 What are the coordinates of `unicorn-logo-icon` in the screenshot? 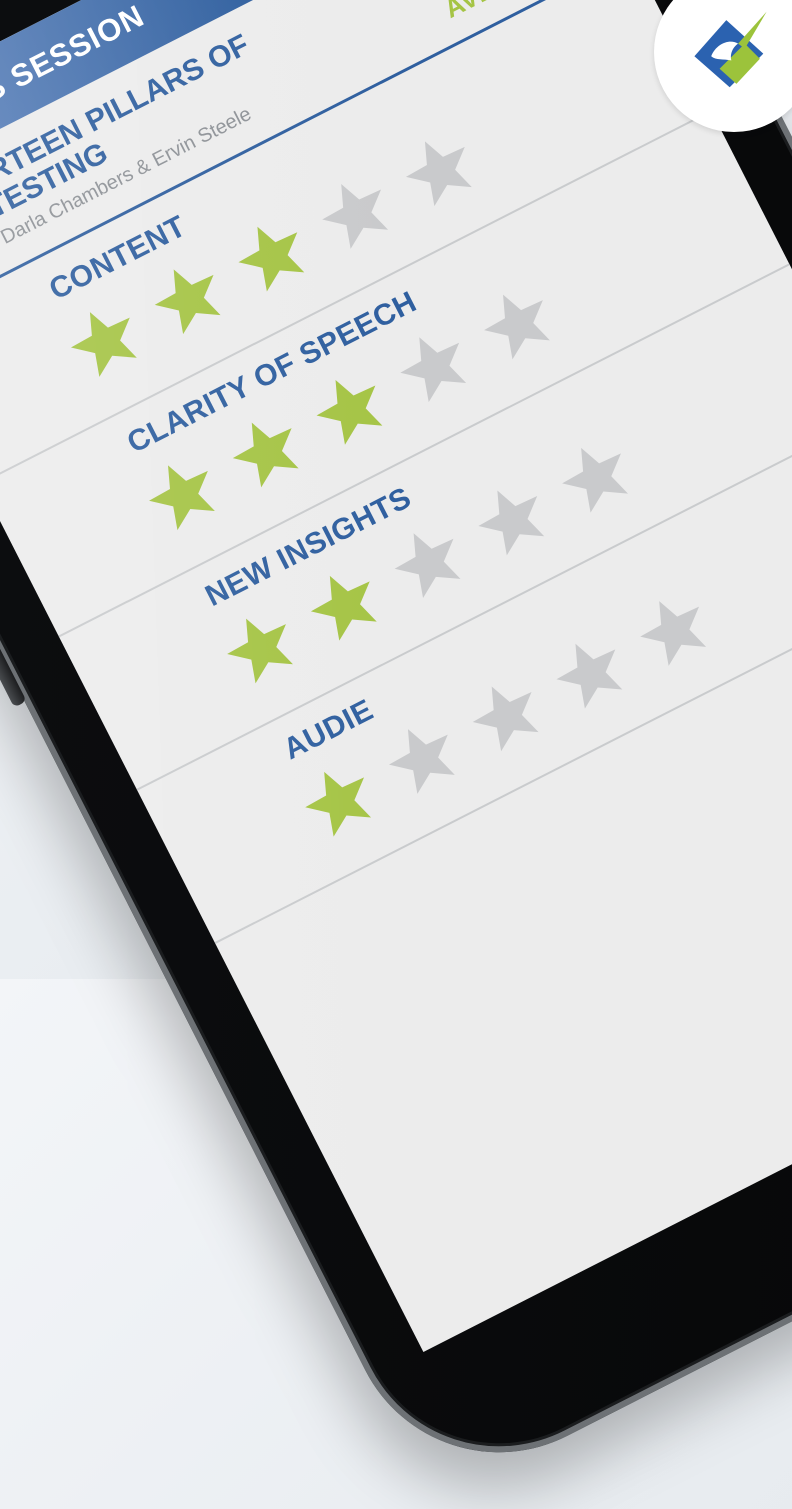 It's located at (730, 49).